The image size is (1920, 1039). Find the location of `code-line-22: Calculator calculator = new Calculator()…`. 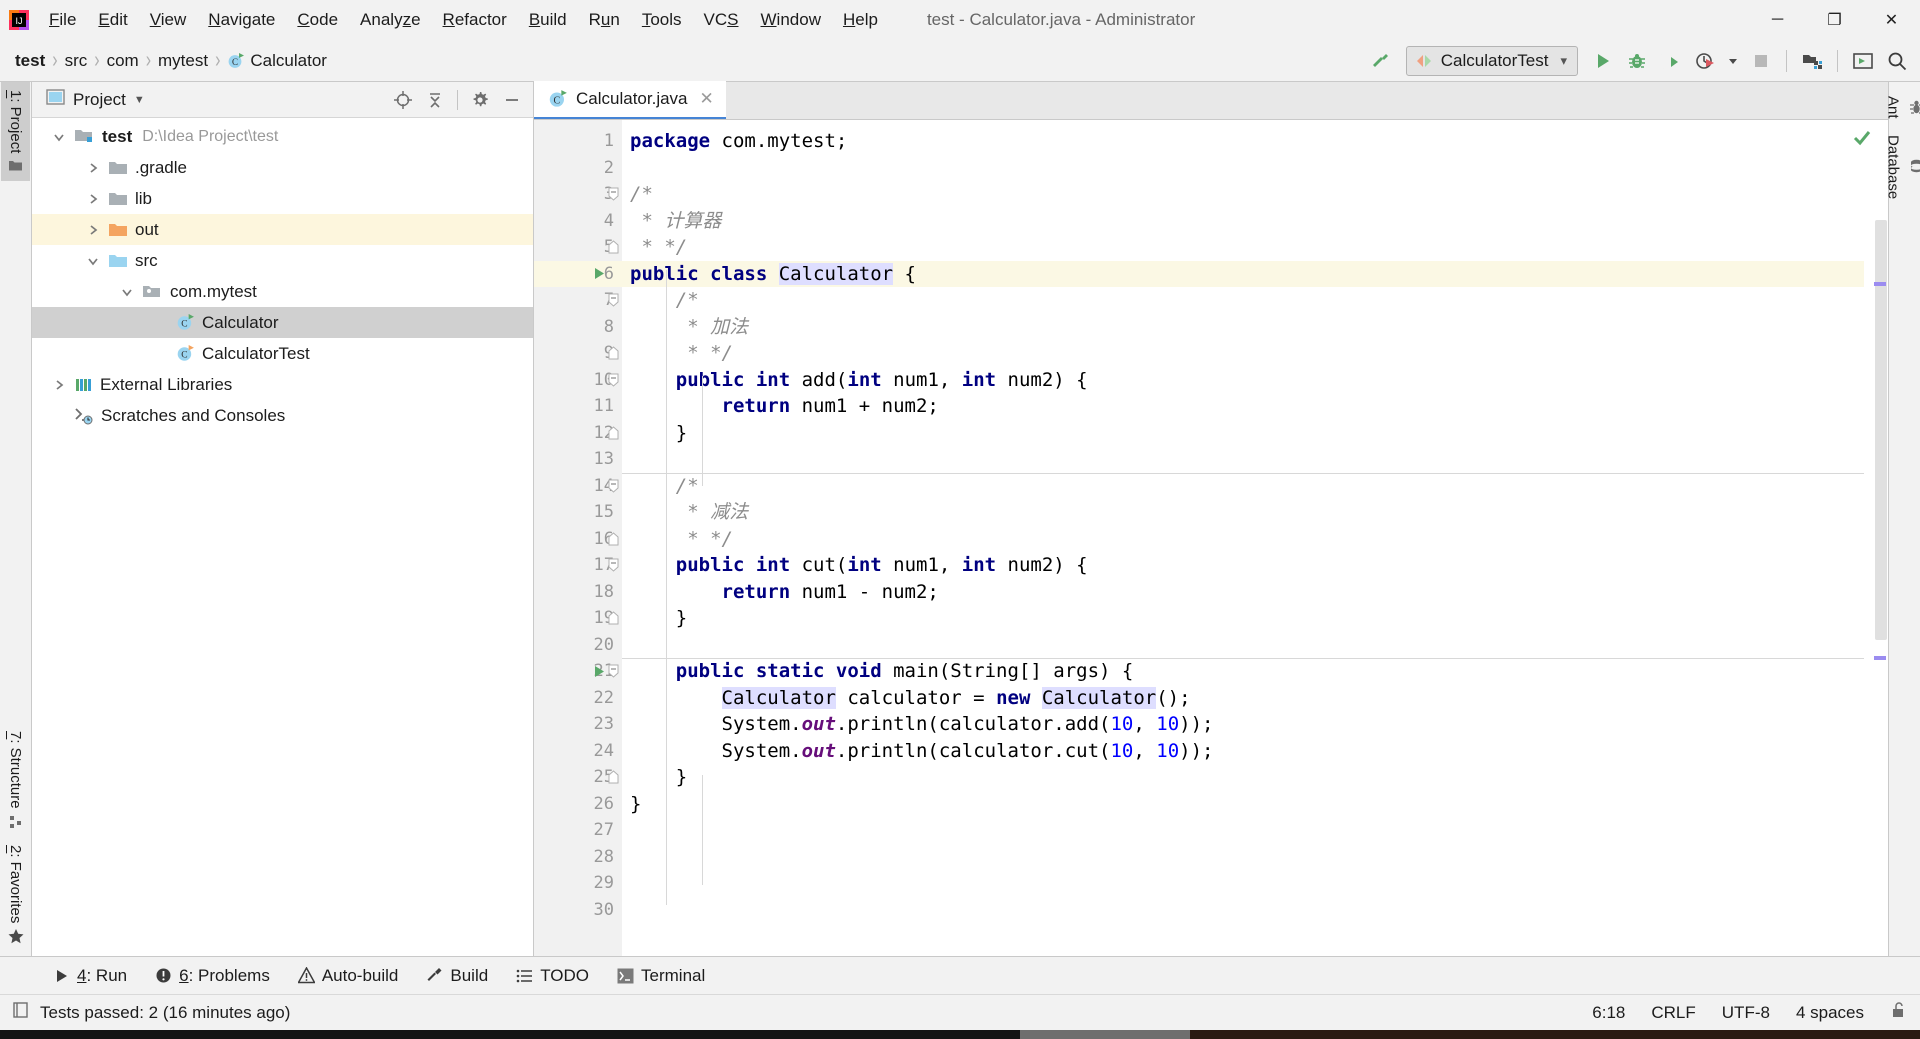

code-line-22: Calculator calculator = new Calculator()… is located at coordinates (1243, 698).